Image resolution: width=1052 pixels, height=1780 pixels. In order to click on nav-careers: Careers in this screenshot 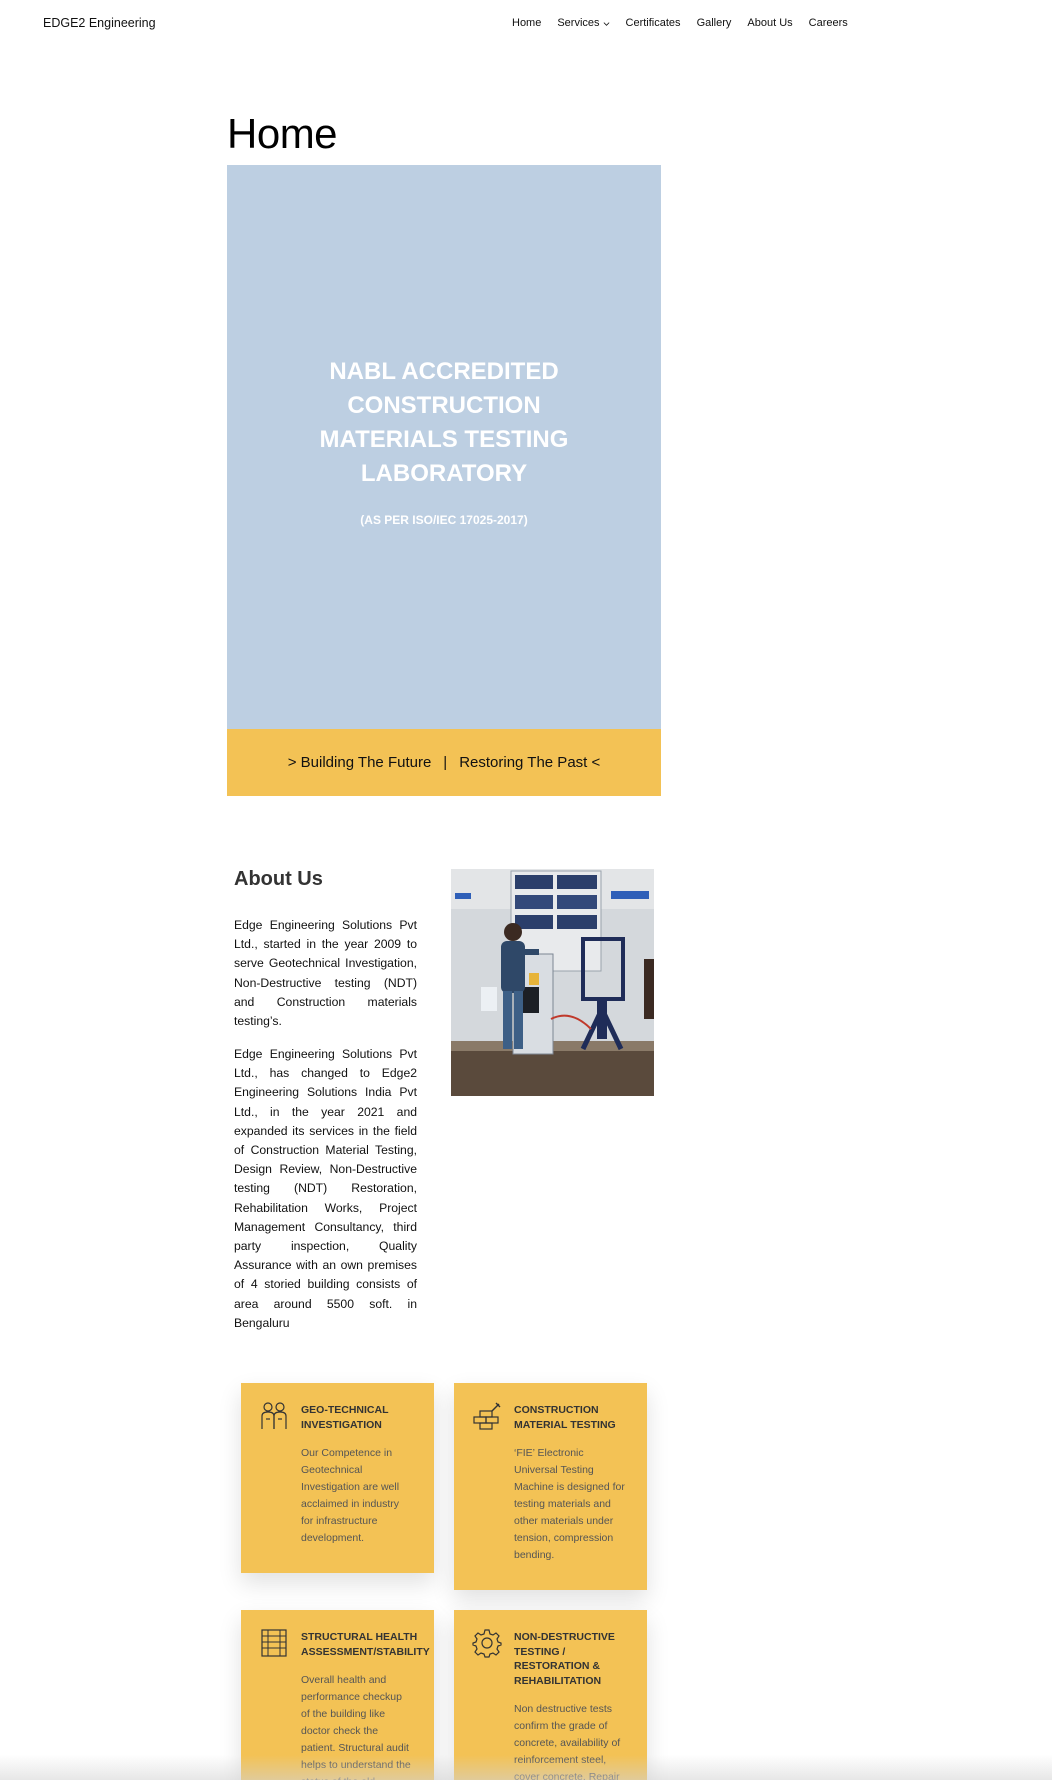, I will do `click(828, 23)`.